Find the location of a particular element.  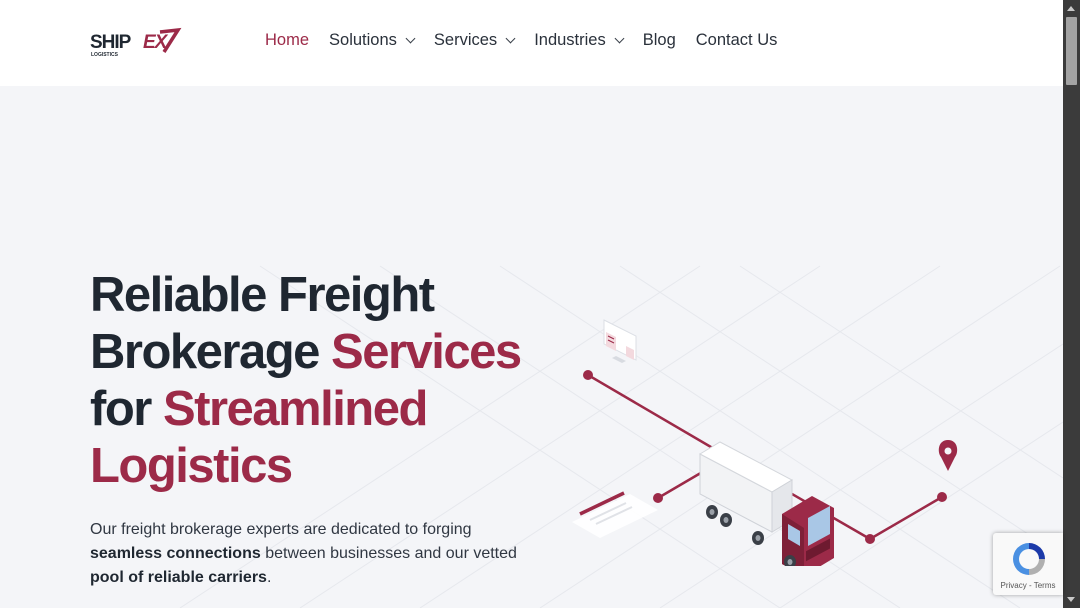

recaptcha-icon is located at coordinates (1029, 559).